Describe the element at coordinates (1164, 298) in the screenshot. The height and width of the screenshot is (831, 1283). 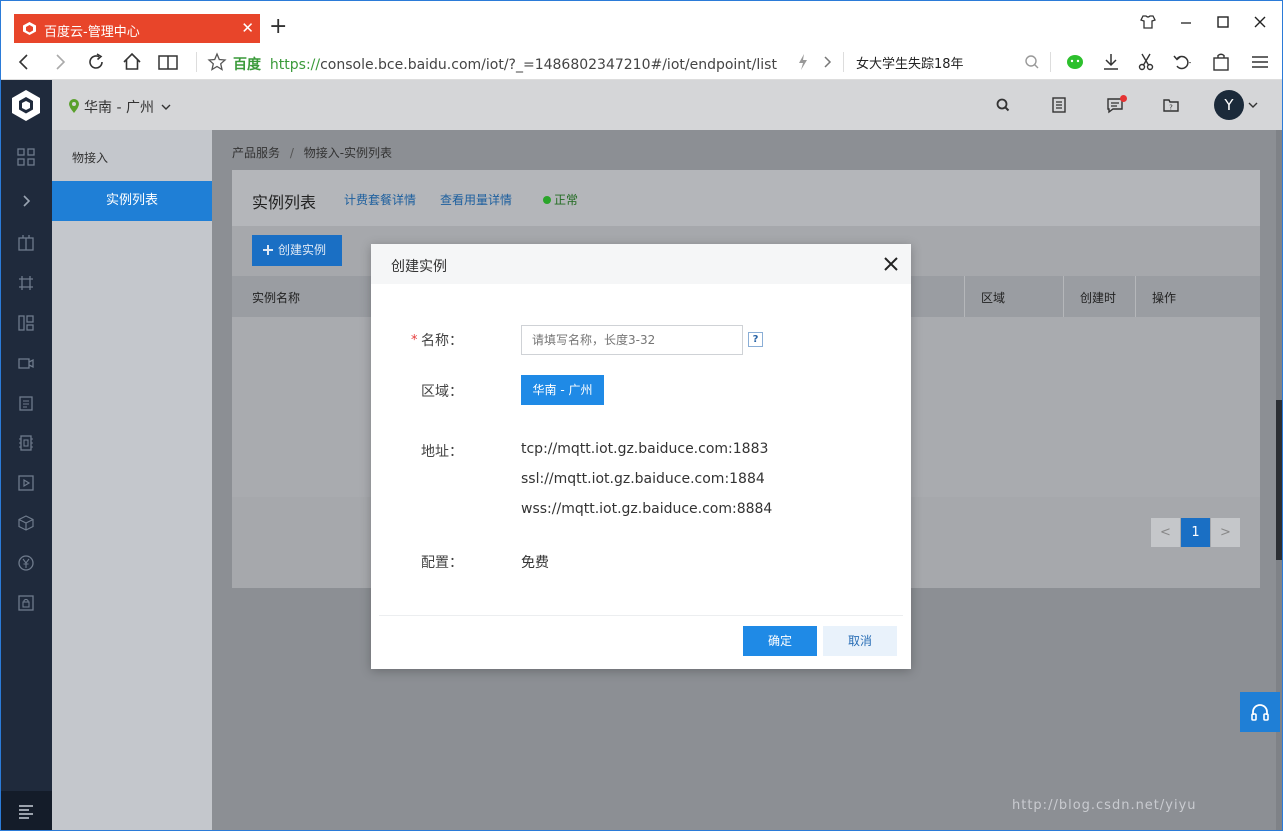
I see `column-header-actions: 操作` at that location.